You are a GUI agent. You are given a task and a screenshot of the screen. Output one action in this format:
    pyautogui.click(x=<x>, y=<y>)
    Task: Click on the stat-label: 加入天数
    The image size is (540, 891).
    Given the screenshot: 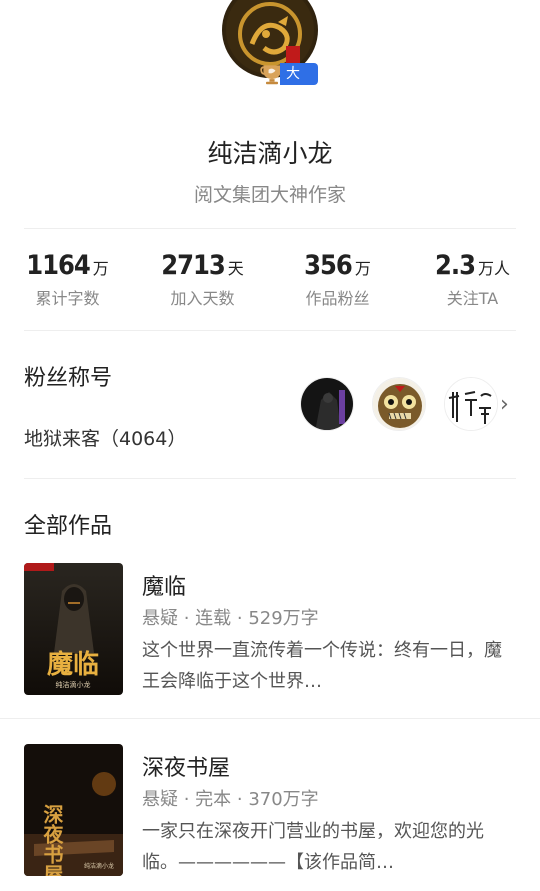 What is the action you would take?
    pyautogui.click(x=202, y=298)
    